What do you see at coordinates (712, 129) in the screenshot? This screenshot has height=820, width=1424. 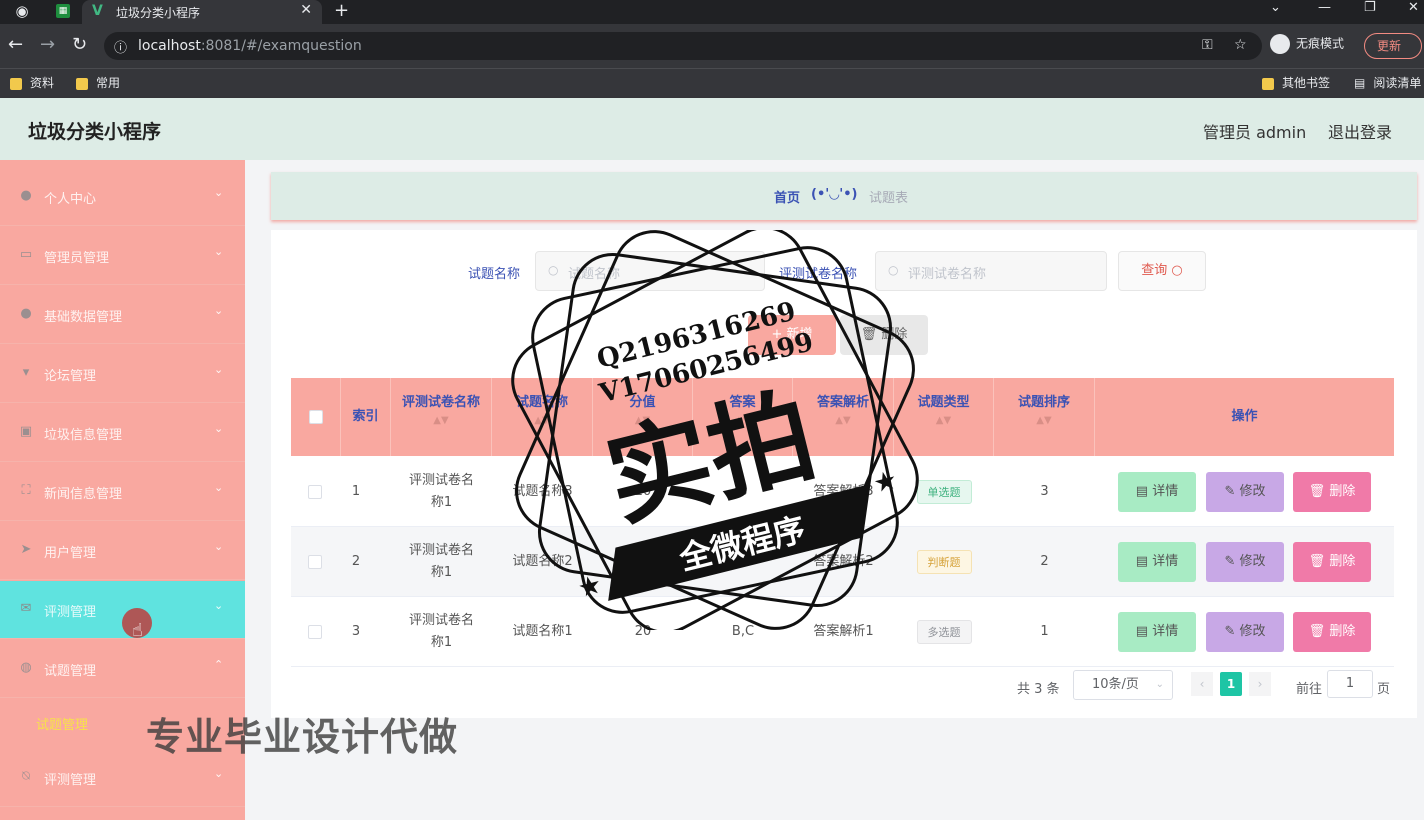 I see `app-header: 垃圾分类小程序 管理员 admin 退出登录` at bounding box center [712, 129].